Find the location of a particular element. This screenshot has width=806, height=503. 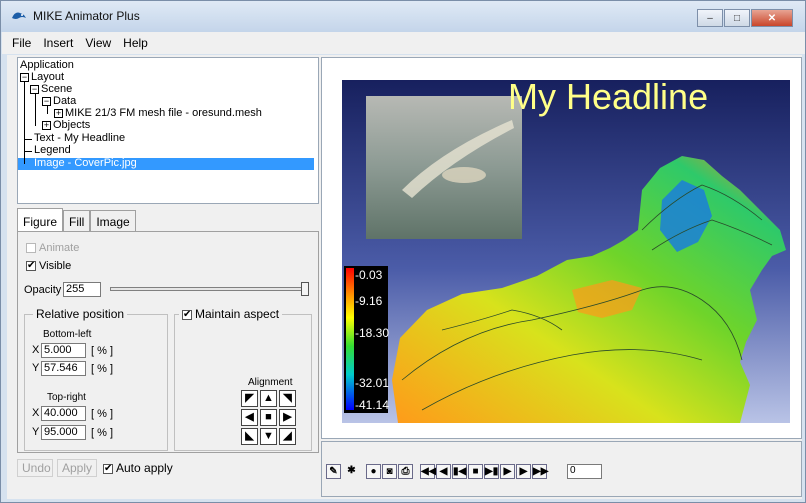

alignment-label: Alignment is located at coordinates (270, 382).